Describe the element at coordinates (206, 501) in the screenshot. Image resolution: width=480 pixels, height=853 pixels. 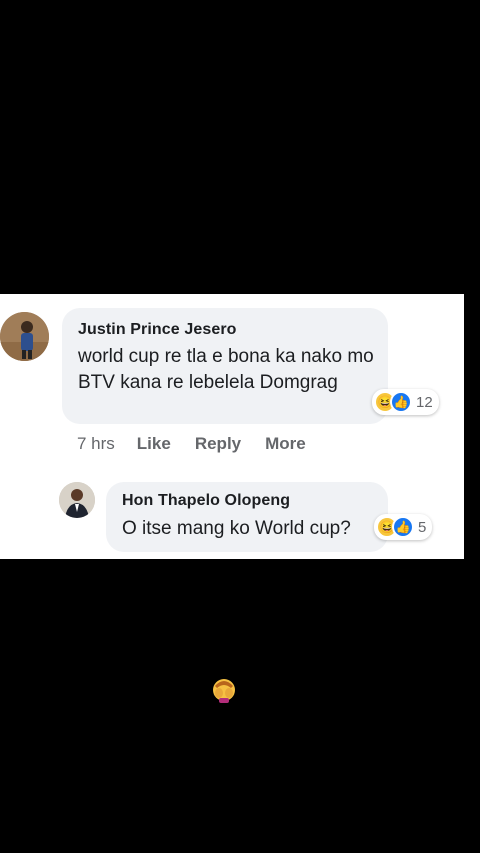
I see `reply-author: Hon Thapelo Olopeng` at that location.